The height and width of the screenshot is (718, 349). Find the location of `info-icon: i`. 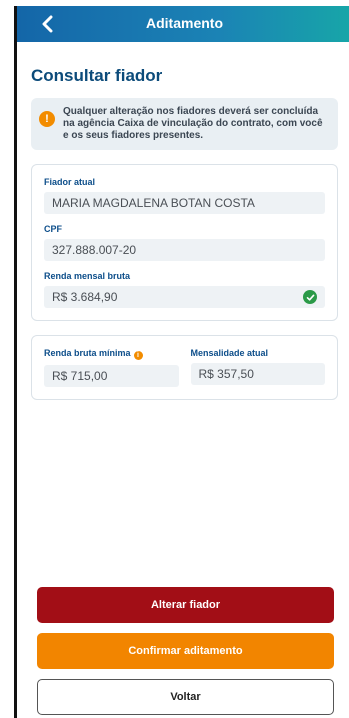

info-icon: i is located at coordinates (138, 355).